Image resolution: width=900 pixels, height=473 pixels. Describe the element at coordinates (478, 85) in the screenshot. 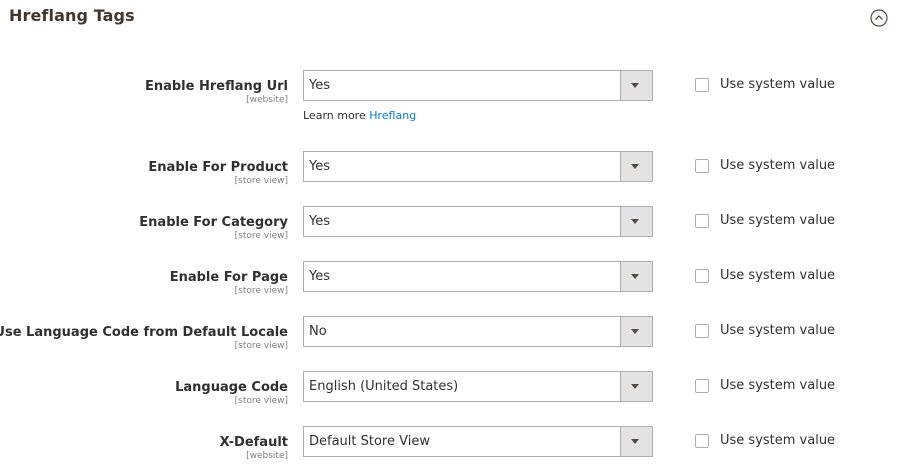

I see `enable-hreflang-url-select: Yes` at that location.